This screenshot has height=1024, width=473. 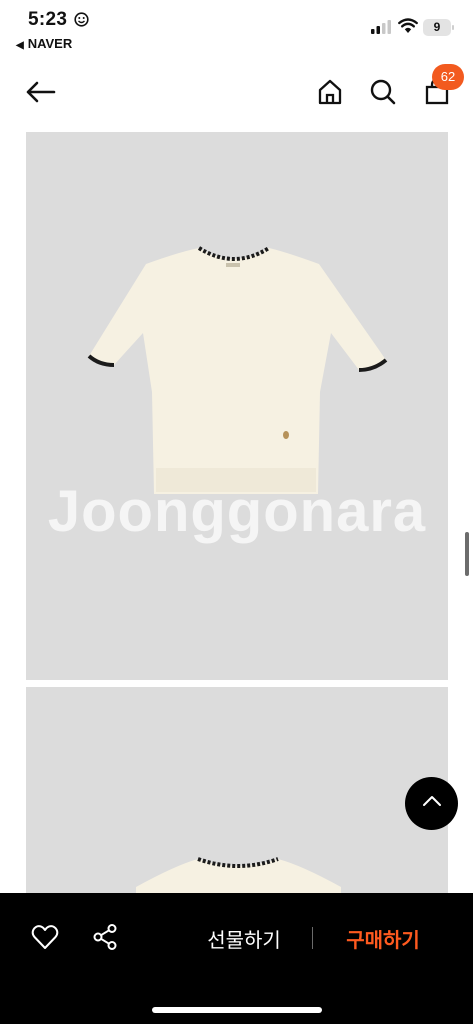 I want to click on buy-button: 구매하기, so click(x=383, y=938).